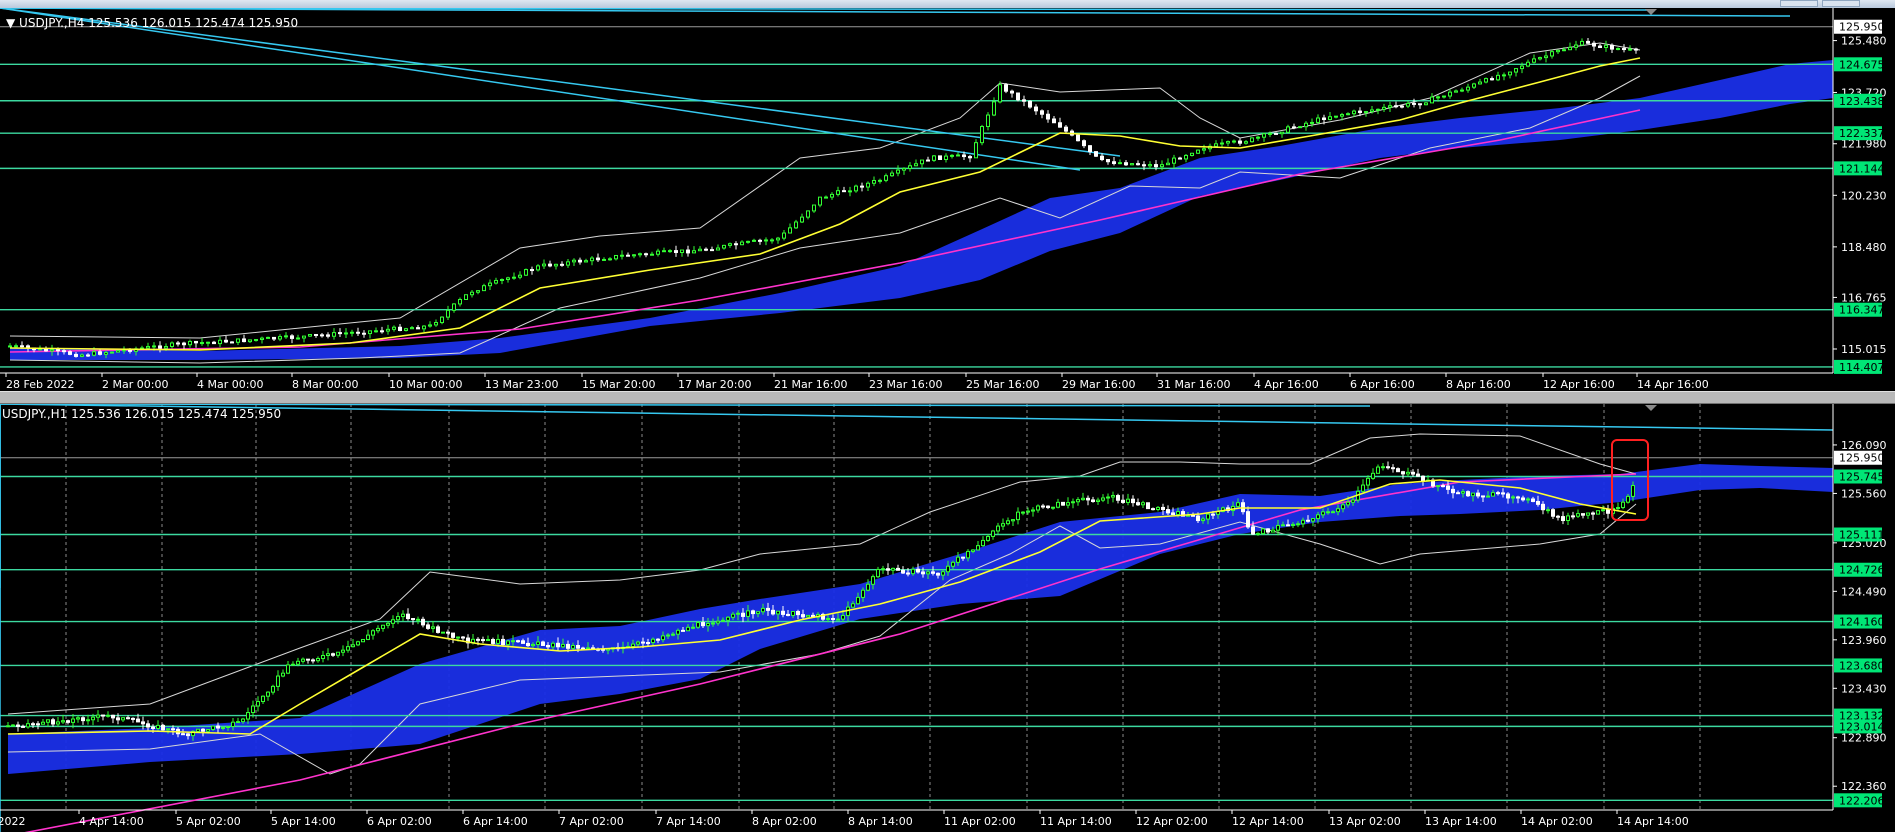  I want to click on time-tick-label: 4 Apr 14:00, so click(111, 821).